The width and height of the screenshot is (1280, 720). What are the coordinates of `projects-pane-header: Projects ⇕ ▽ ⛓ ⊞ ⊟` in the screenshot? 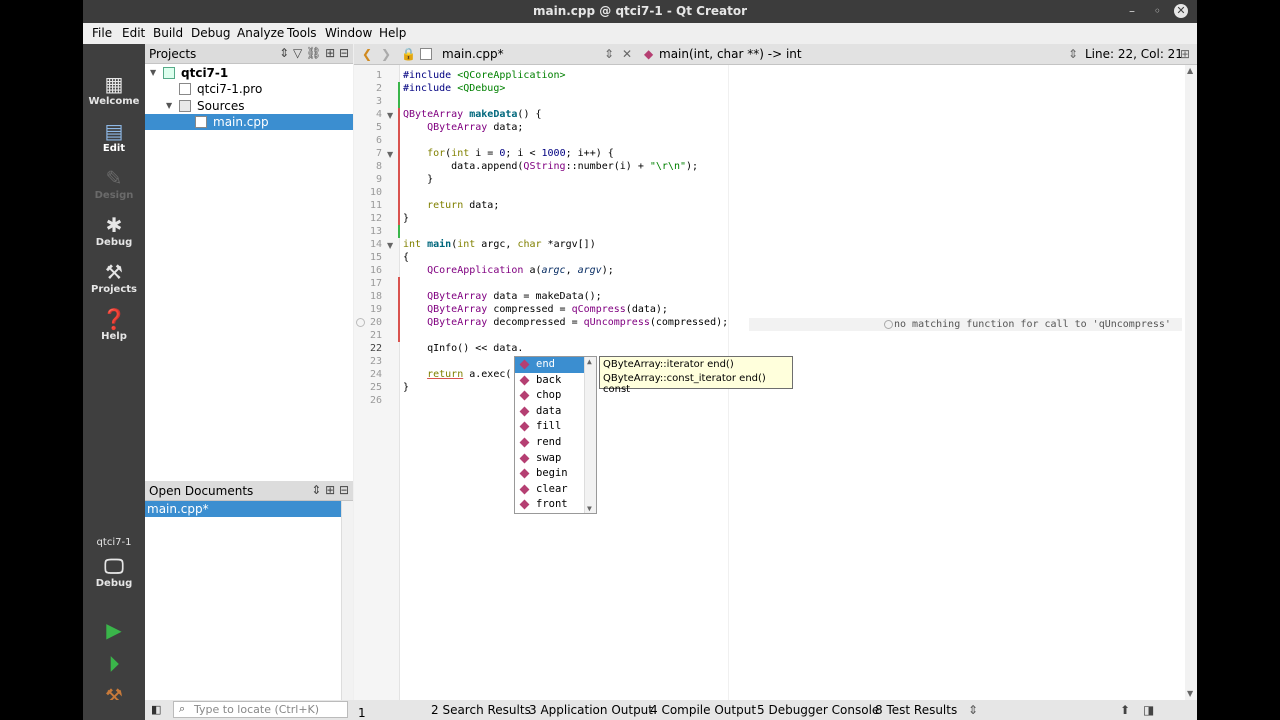 It's located at (249, 54).